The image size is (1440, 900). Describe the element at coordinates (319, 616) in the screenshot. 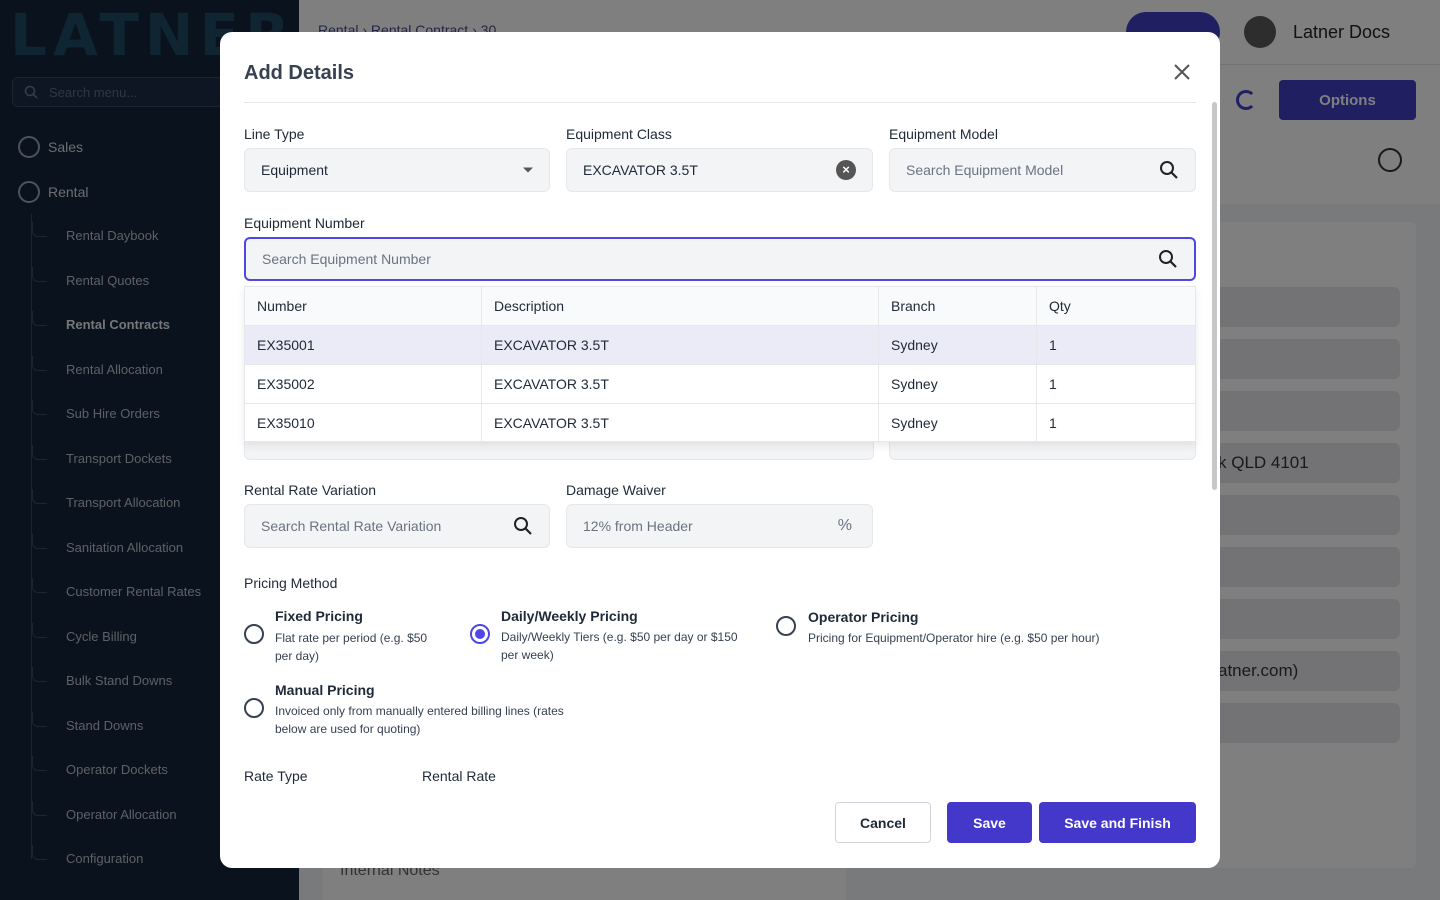

I see `fixed-pricing-title: Fixed Pricing` at that location.